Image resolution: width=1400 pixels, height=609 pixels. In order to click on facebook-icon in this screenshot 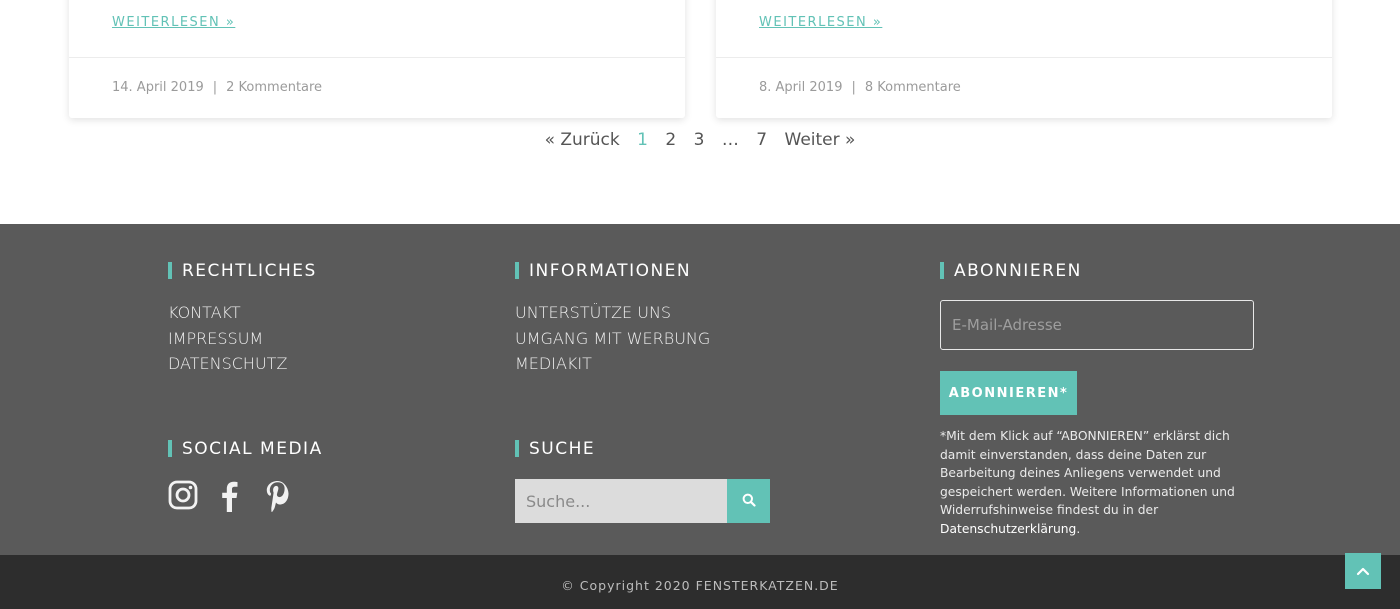, I will do `click(229, 496)`.